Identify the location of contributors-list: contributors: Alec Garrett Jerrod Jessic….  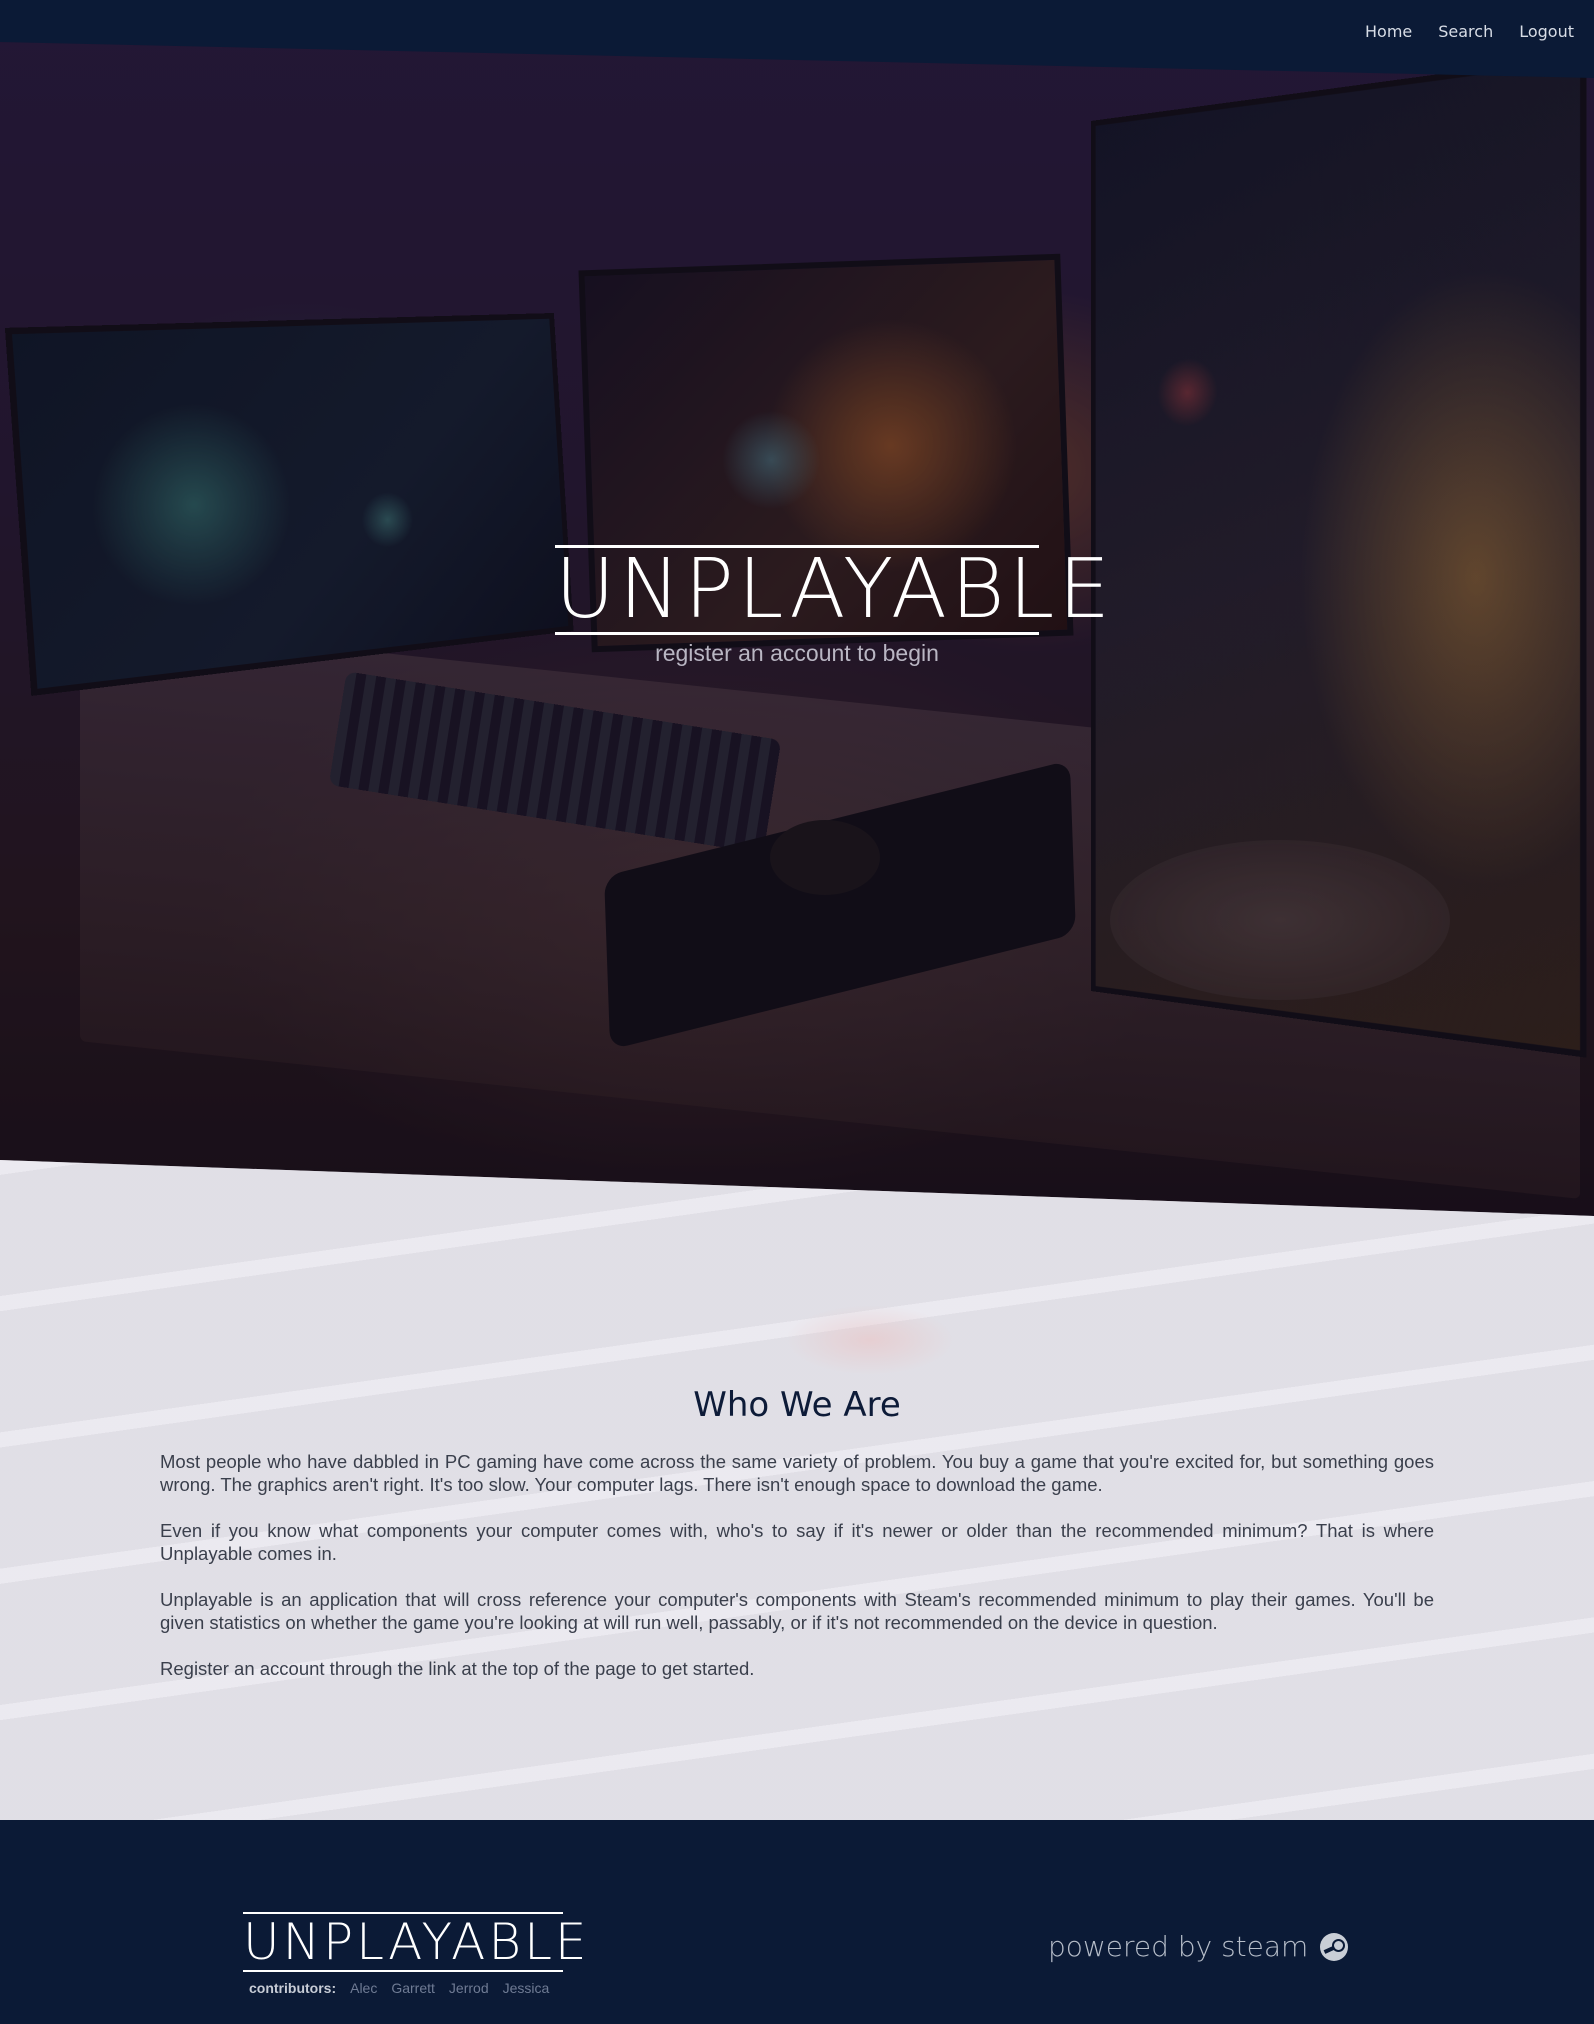
(399, 1988).